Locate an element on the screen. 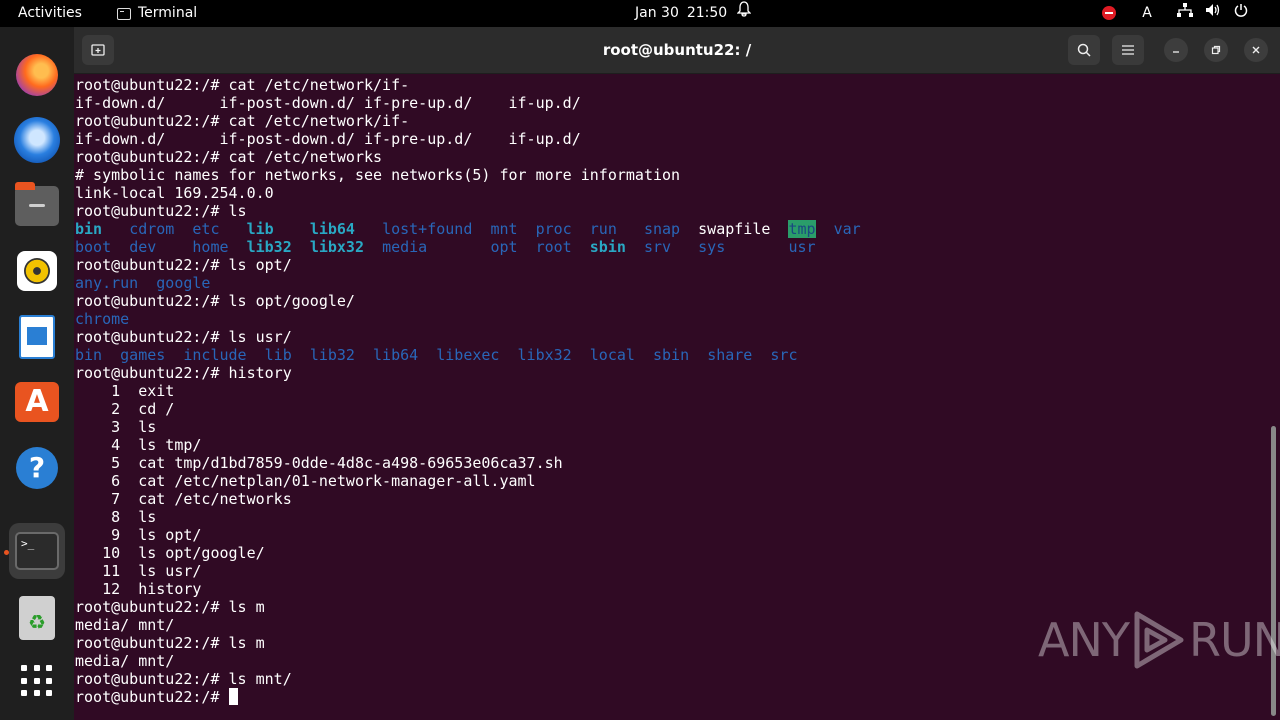  terminal-line: 11 ls usr/ is located at coordinates (670, 571).